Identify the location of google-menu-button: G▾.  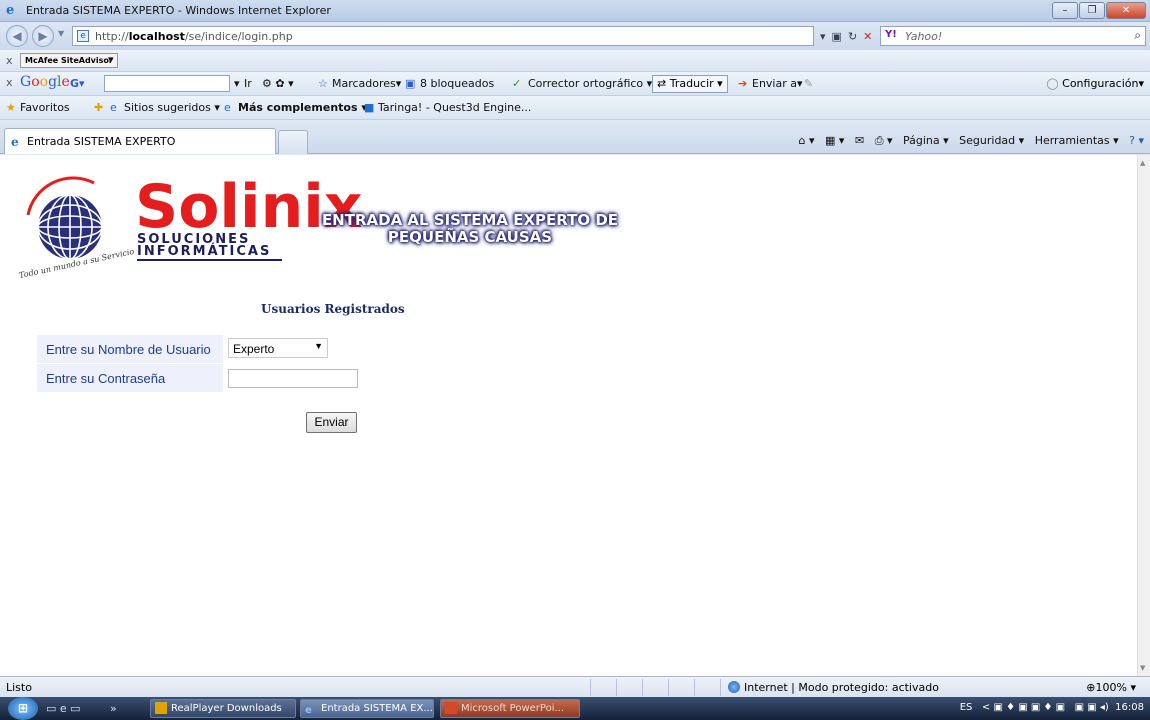
(77, 83).